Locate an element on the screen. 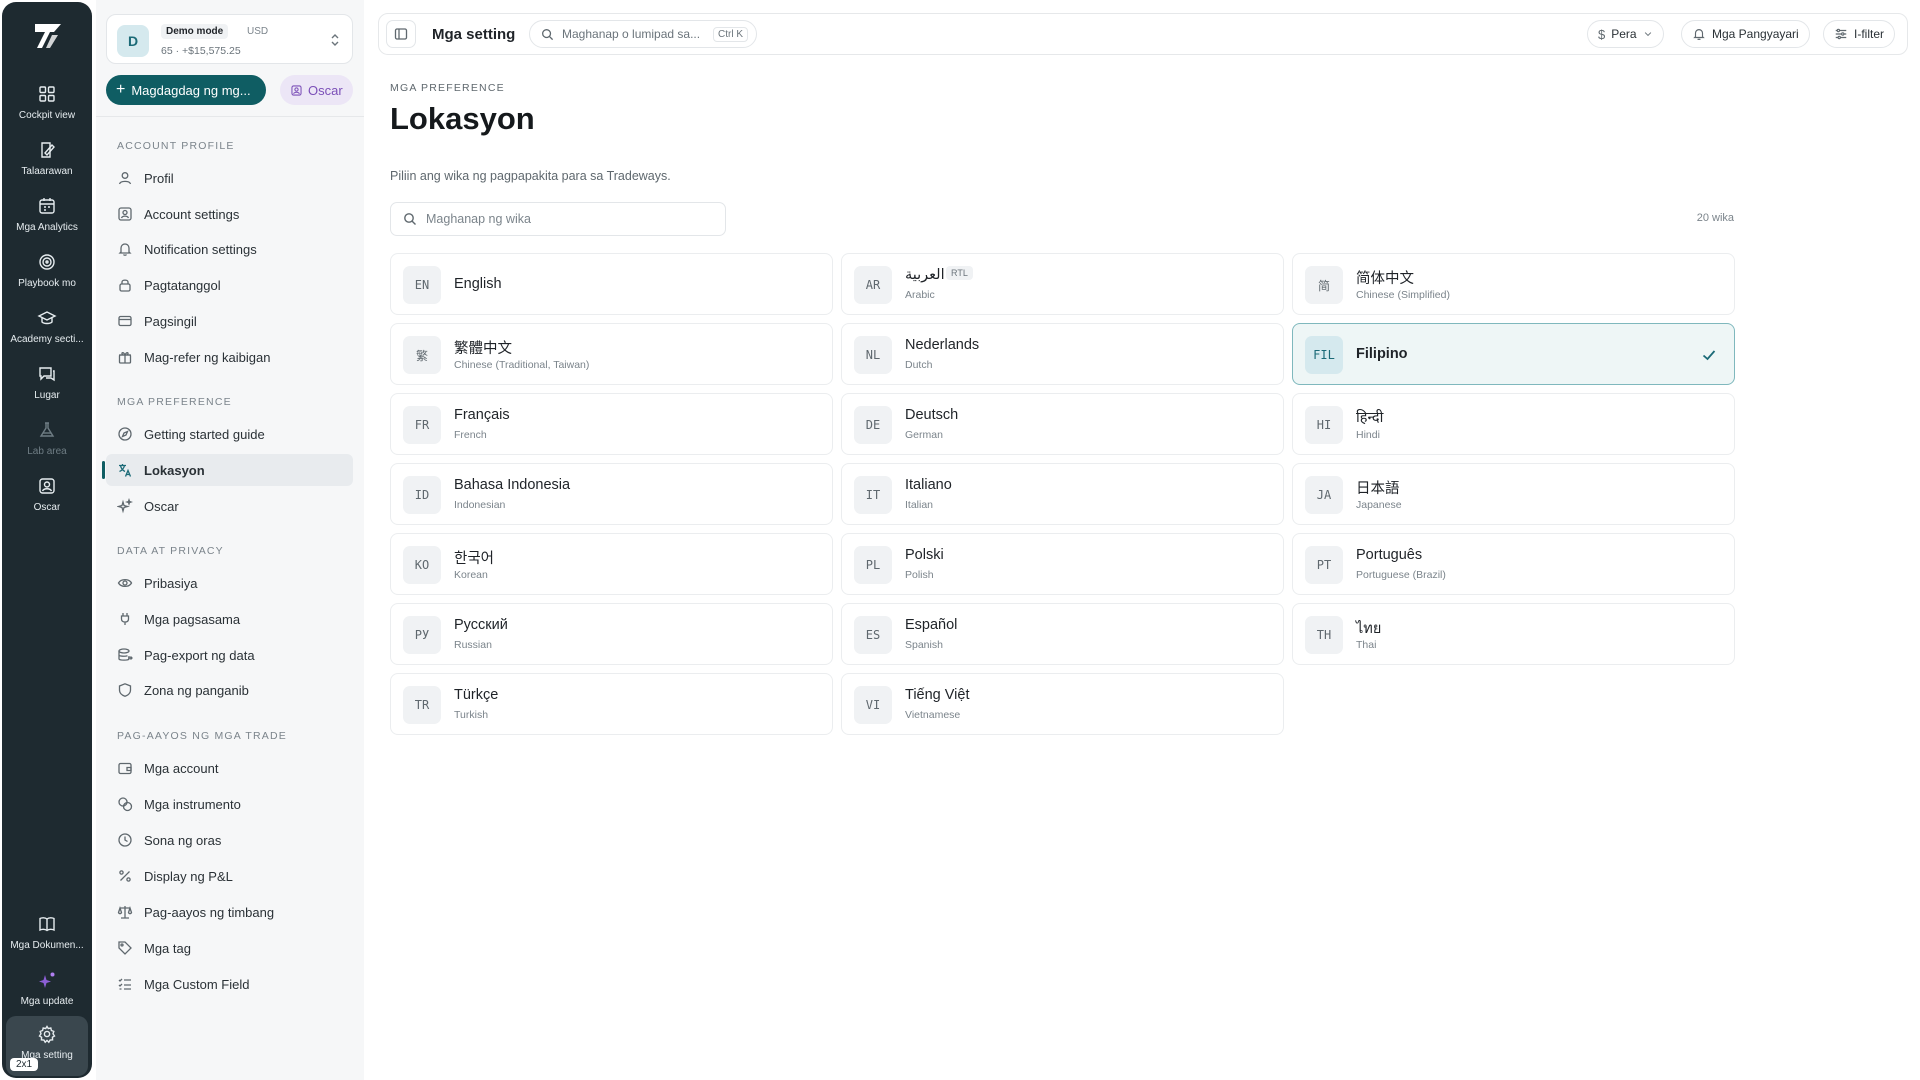 This screenshot has height=1080, width=1920. language-code: FIL is located at coordinates (1324, 355).